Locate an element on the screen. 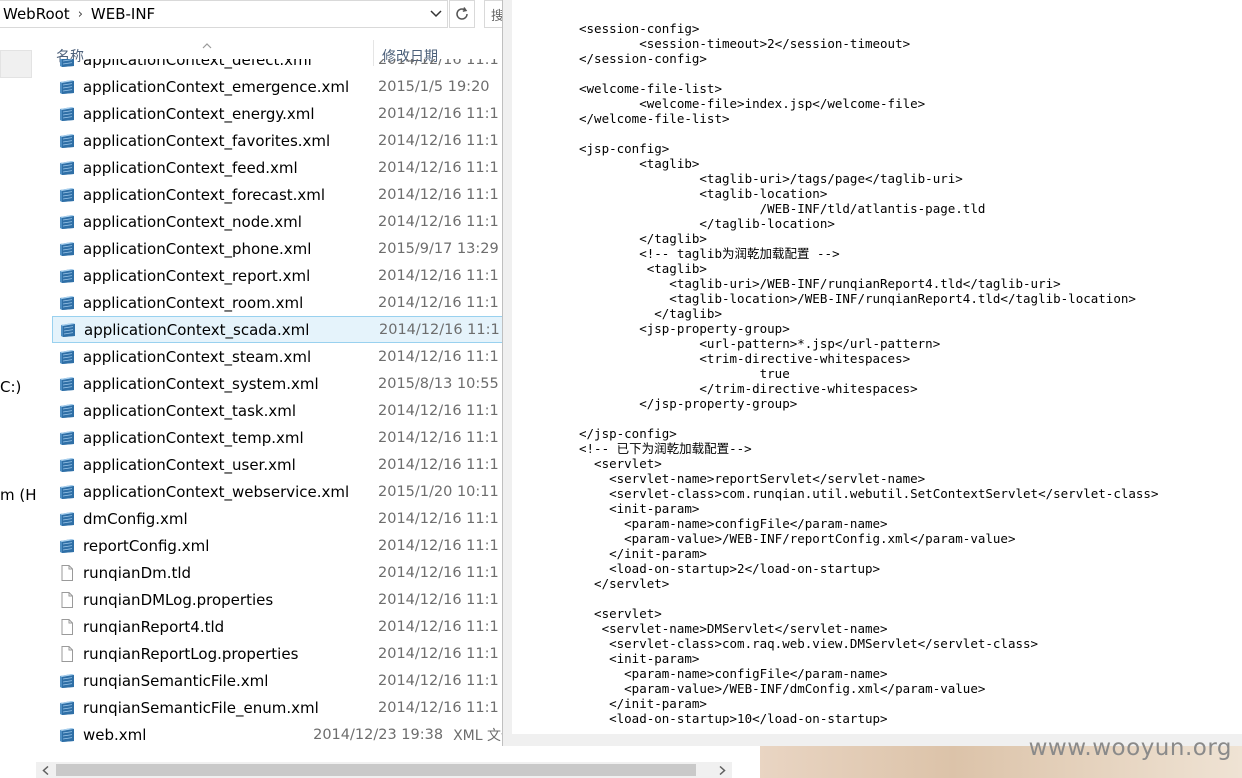 The width and height of the screenshot is (1242, 778). file-name: applicationContext_room.xml is located at coordinates (193, 302).